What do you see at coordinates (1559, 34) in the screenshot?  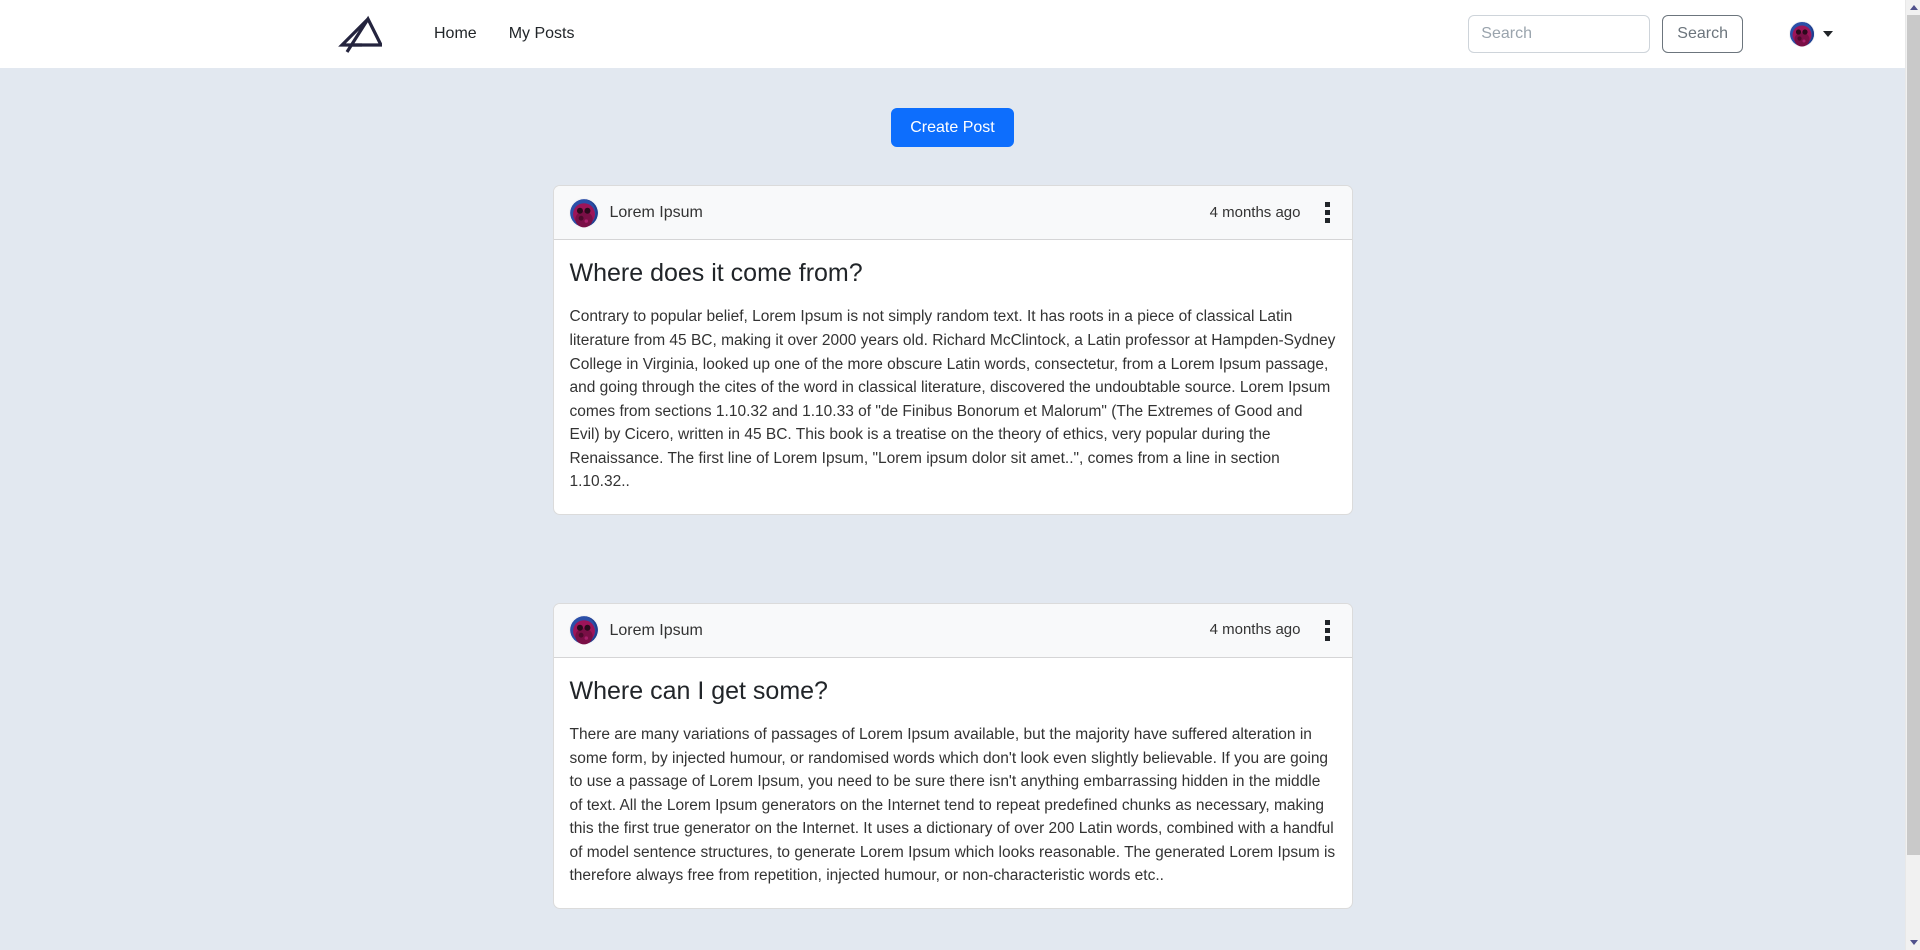 I see `search-input` at bounding box center [1559, 34].